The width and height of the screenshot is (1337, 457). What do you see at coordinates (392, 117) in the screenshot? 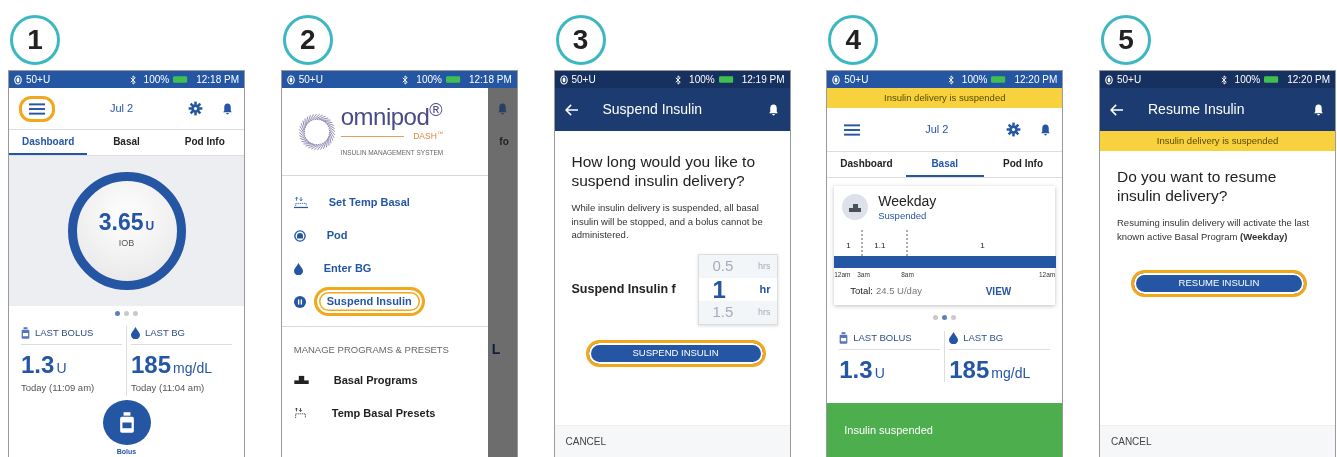
I see `logo-name: omnipod$^{®}$` at bounding box center [392, 117].